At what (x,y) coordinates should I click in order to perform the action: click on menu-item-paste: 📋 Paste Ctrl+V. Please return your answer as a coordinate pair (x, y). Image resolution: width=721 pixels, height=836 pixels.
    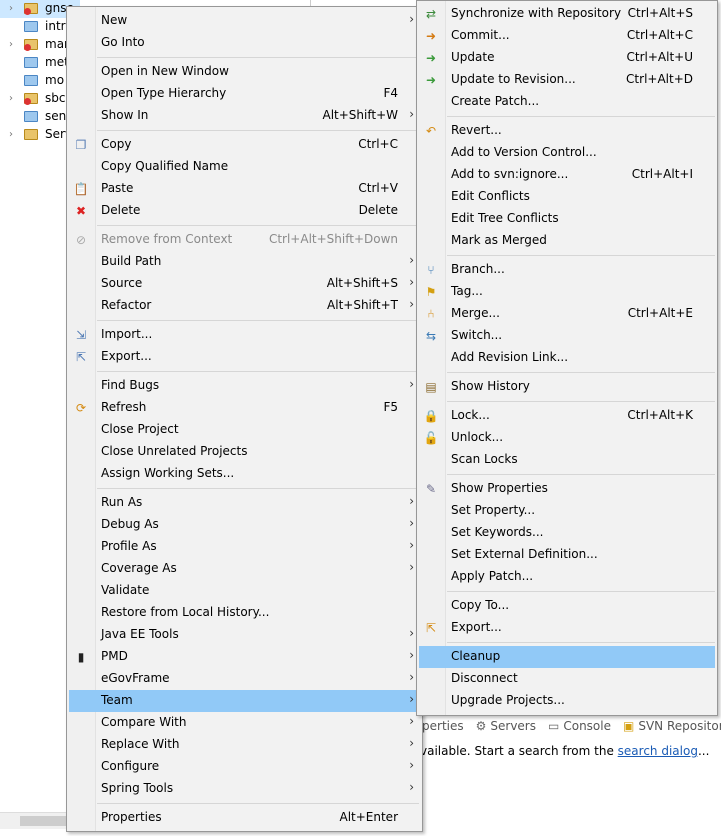
    Looking at the image, I should click on (244, 189).